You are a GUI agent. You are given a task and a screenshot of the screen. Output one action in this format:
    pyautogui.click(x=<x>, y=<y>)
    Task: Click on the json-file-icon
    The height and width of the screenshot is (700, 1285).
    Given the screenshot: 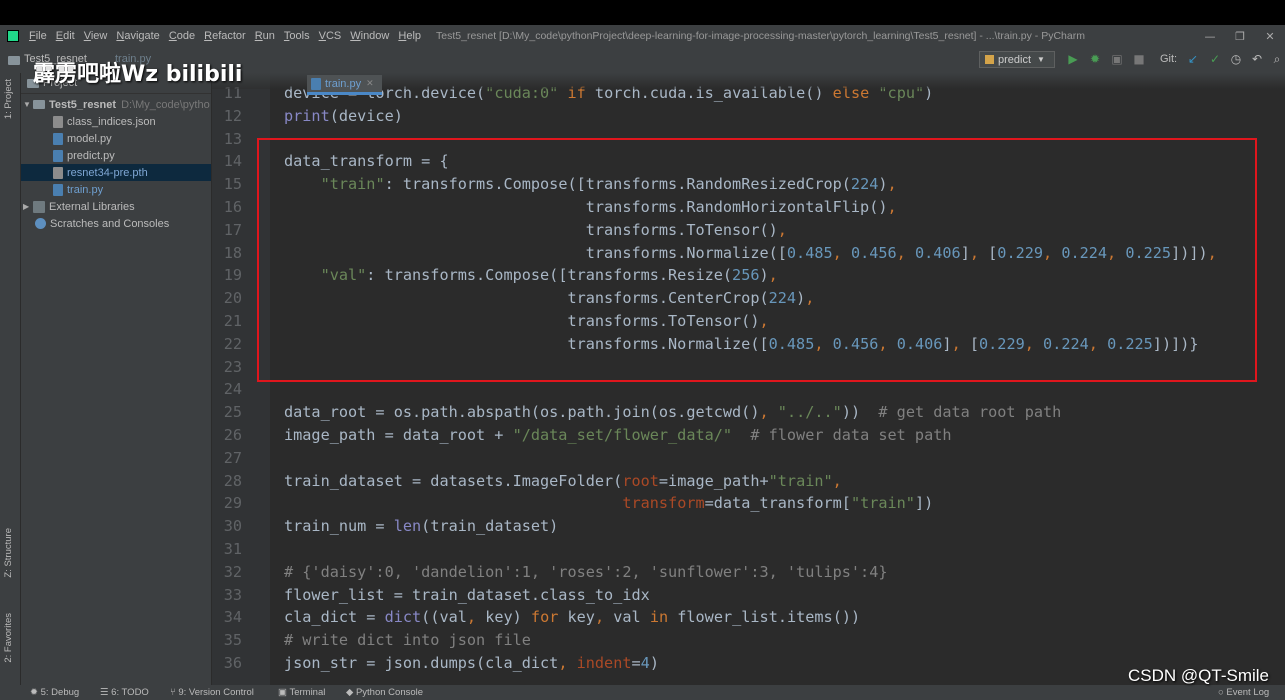 What is the action you would take?
    pyautogui.click(x=58, y=121)
    